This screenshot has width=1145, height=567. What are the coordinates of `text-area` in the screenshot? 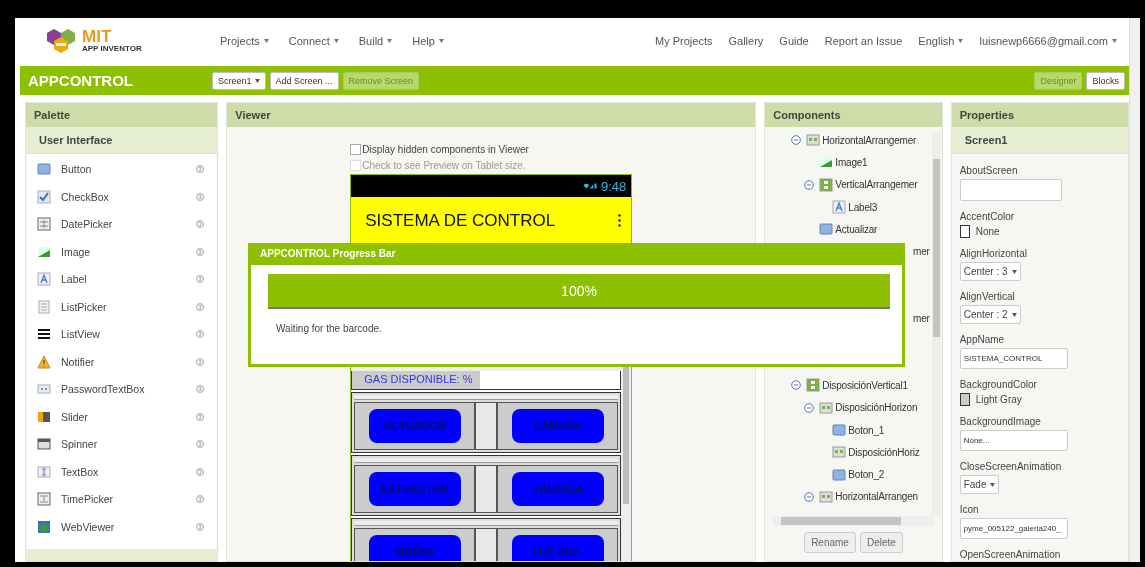 It's located at (1010, 190).